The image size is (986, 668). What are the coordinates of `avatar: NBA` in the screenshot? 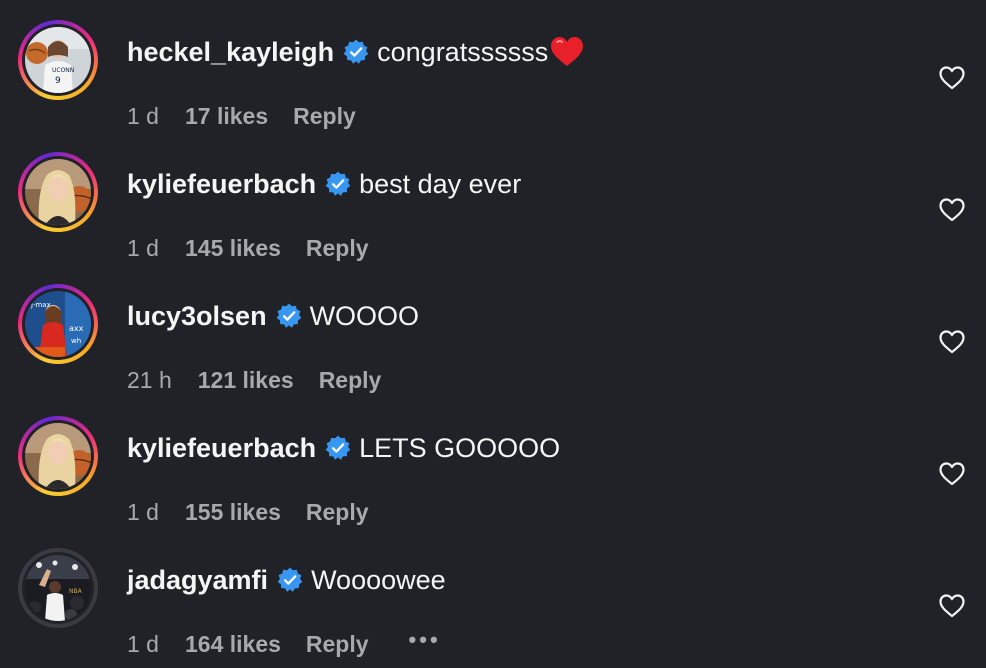 It's located at (58, 588).